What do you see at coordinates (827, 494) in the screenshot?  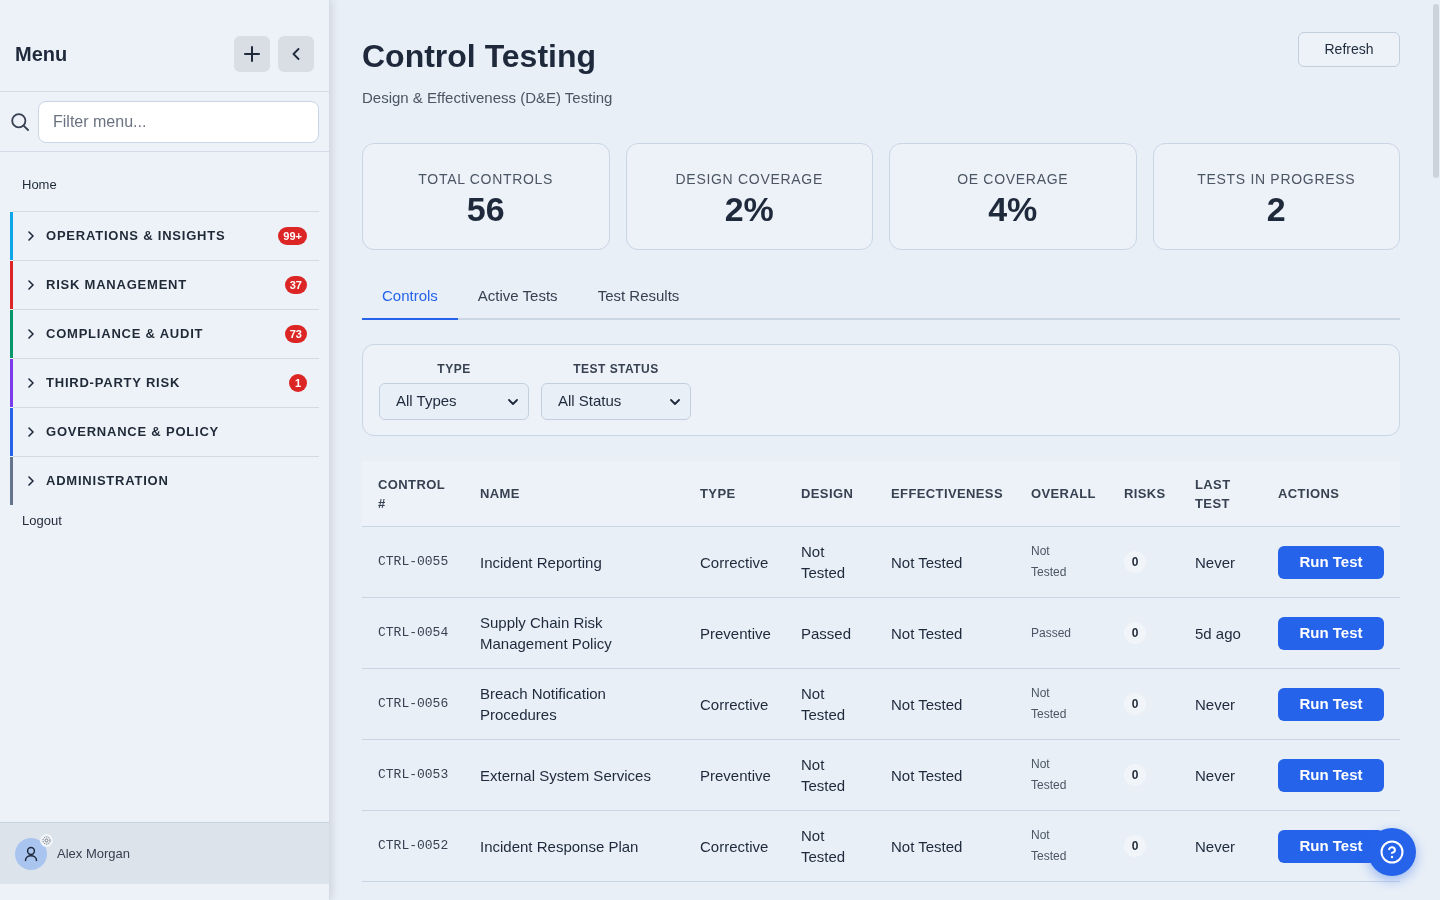 I see `column-header: DESIGN` at bounding box center [827, 494].